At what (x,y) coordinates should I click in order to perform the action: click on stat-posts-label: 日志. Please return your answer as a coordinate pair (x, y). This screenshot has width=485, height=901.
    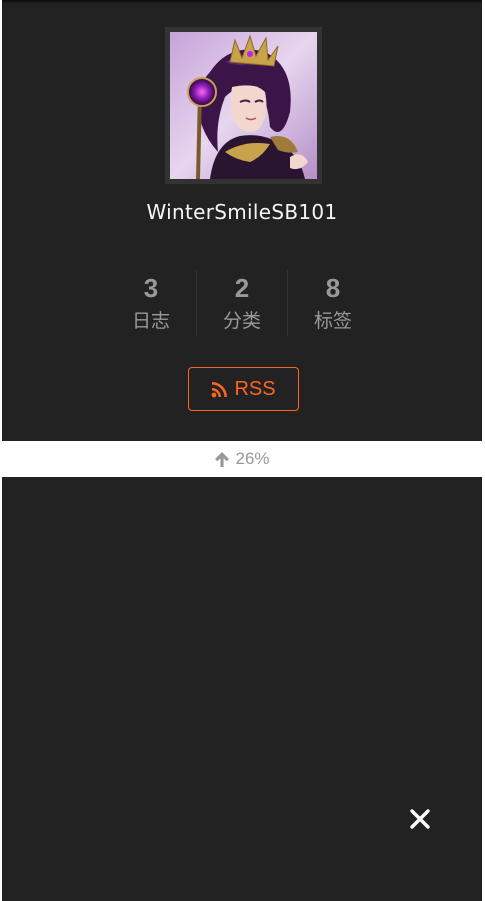
    Looking at the image, I should click on (150, 321).